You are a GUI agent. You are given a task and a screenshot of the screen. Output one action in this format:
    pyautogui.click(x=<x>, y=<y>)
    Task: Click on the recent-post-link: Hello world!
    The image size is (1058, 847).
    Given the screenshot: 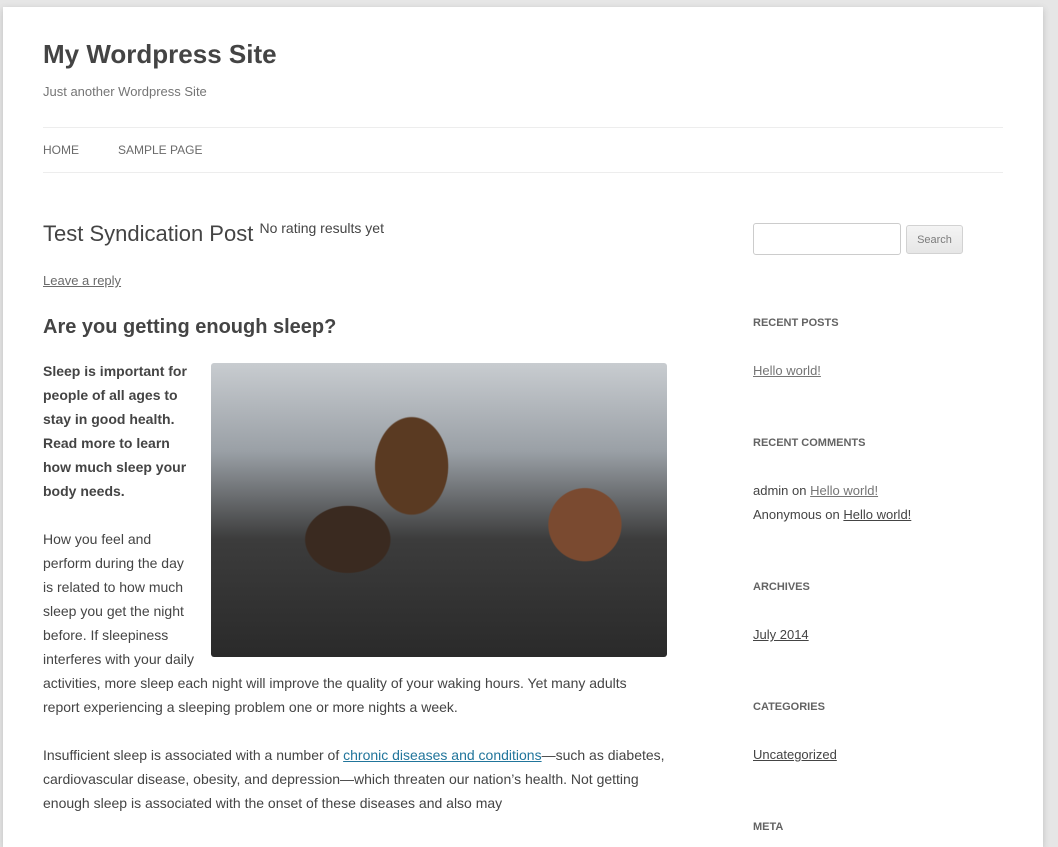 What is the action you would take?
    pyautogui.click(x=787, y=370)
    